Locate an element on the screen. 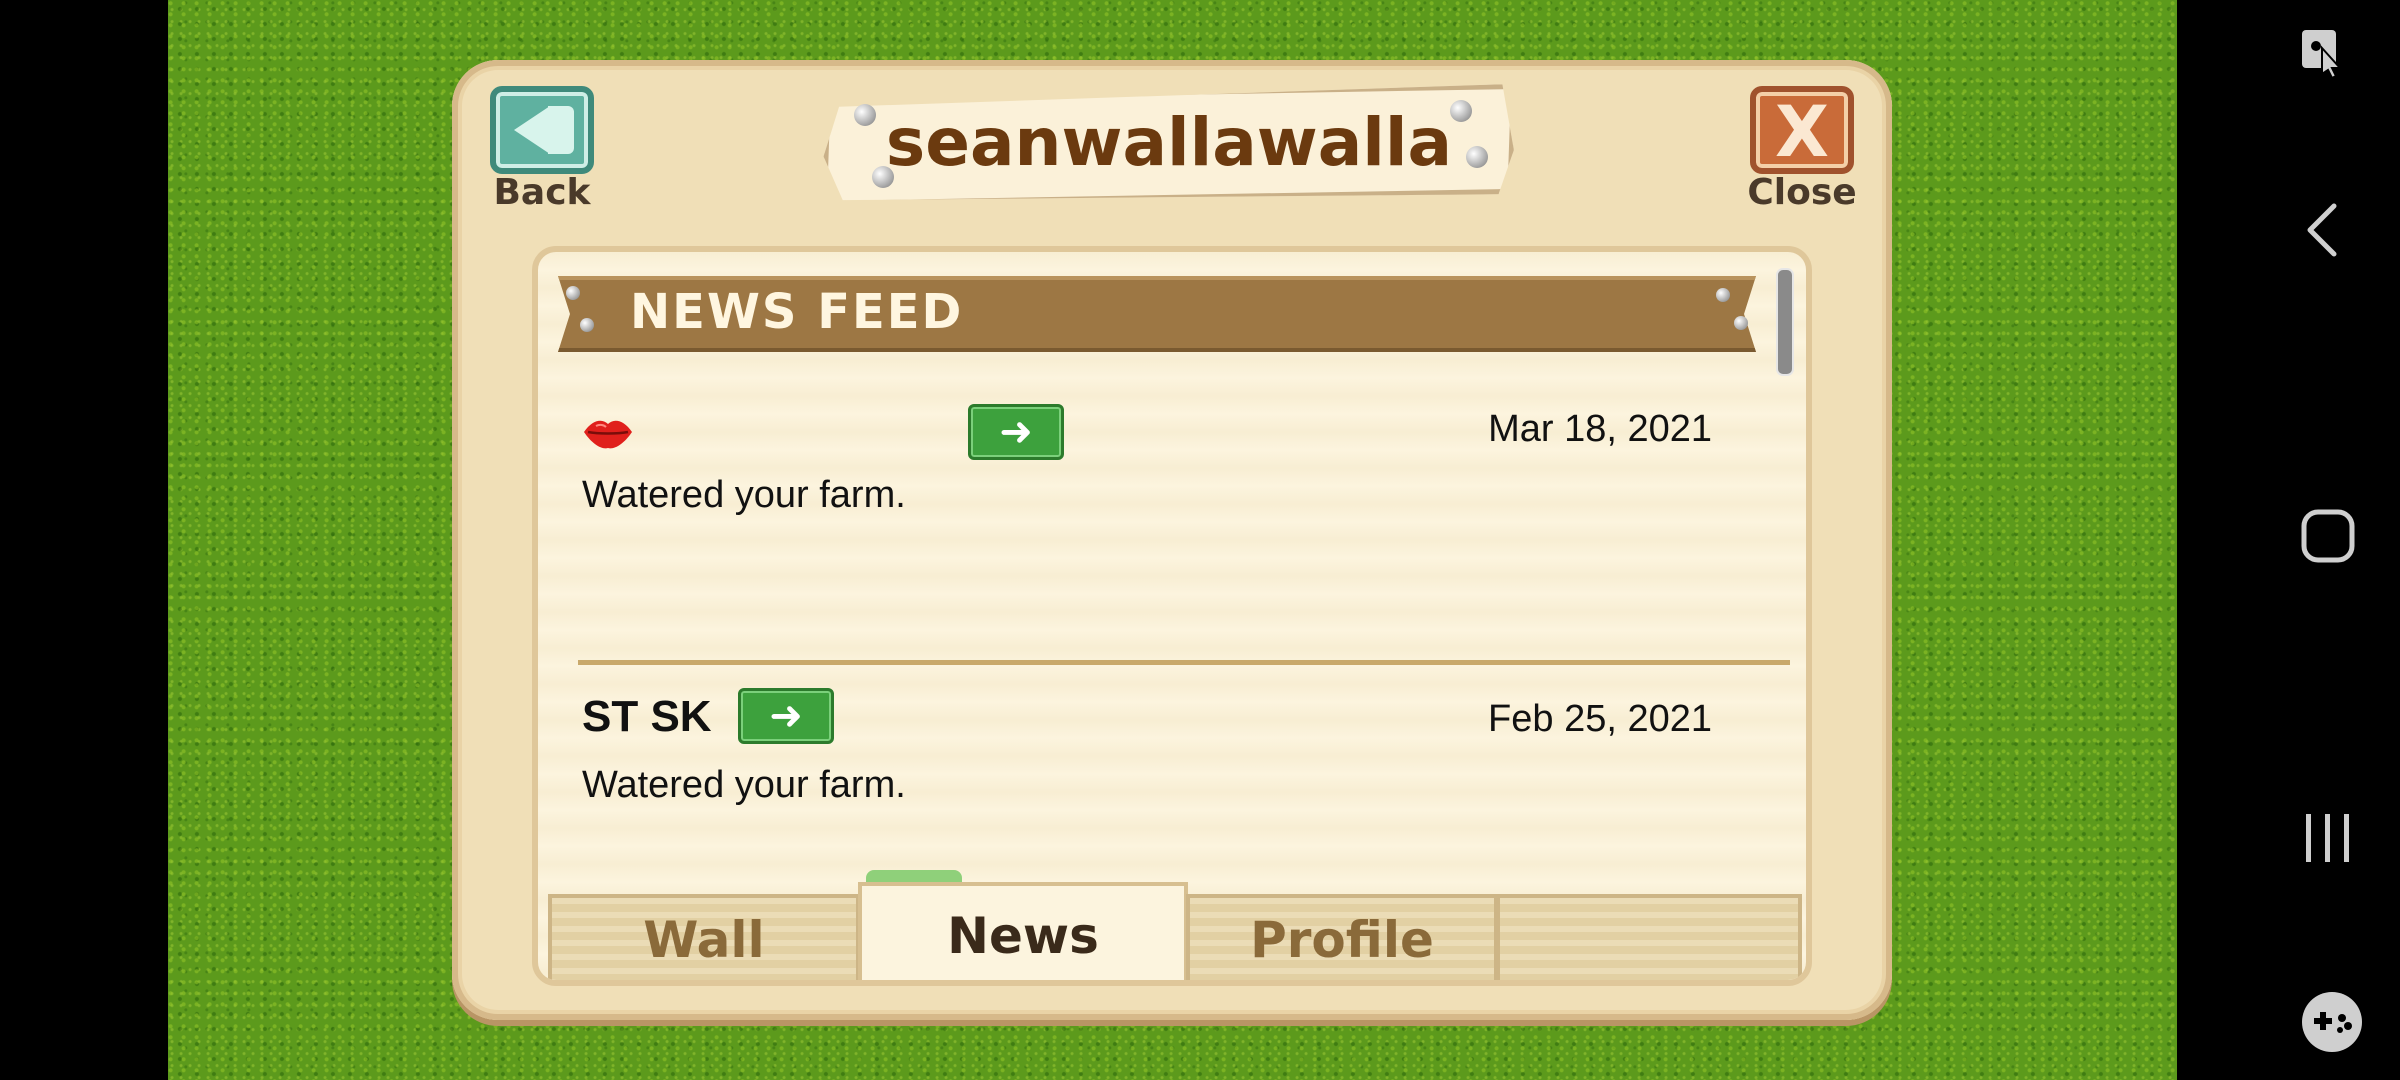 The image size is (2400, 1080). tab-empty is located at coordinates (1649, 937).